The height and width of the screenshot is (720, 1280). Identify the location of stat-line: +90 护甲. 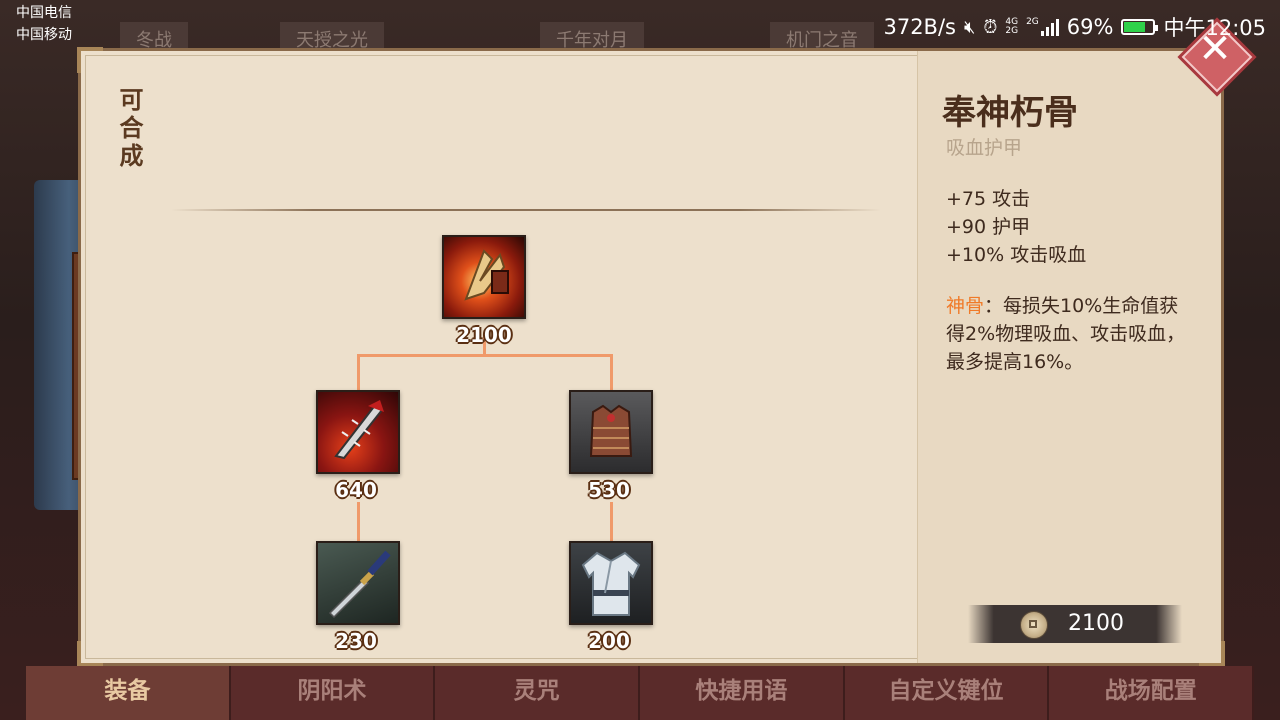
(988, 227).